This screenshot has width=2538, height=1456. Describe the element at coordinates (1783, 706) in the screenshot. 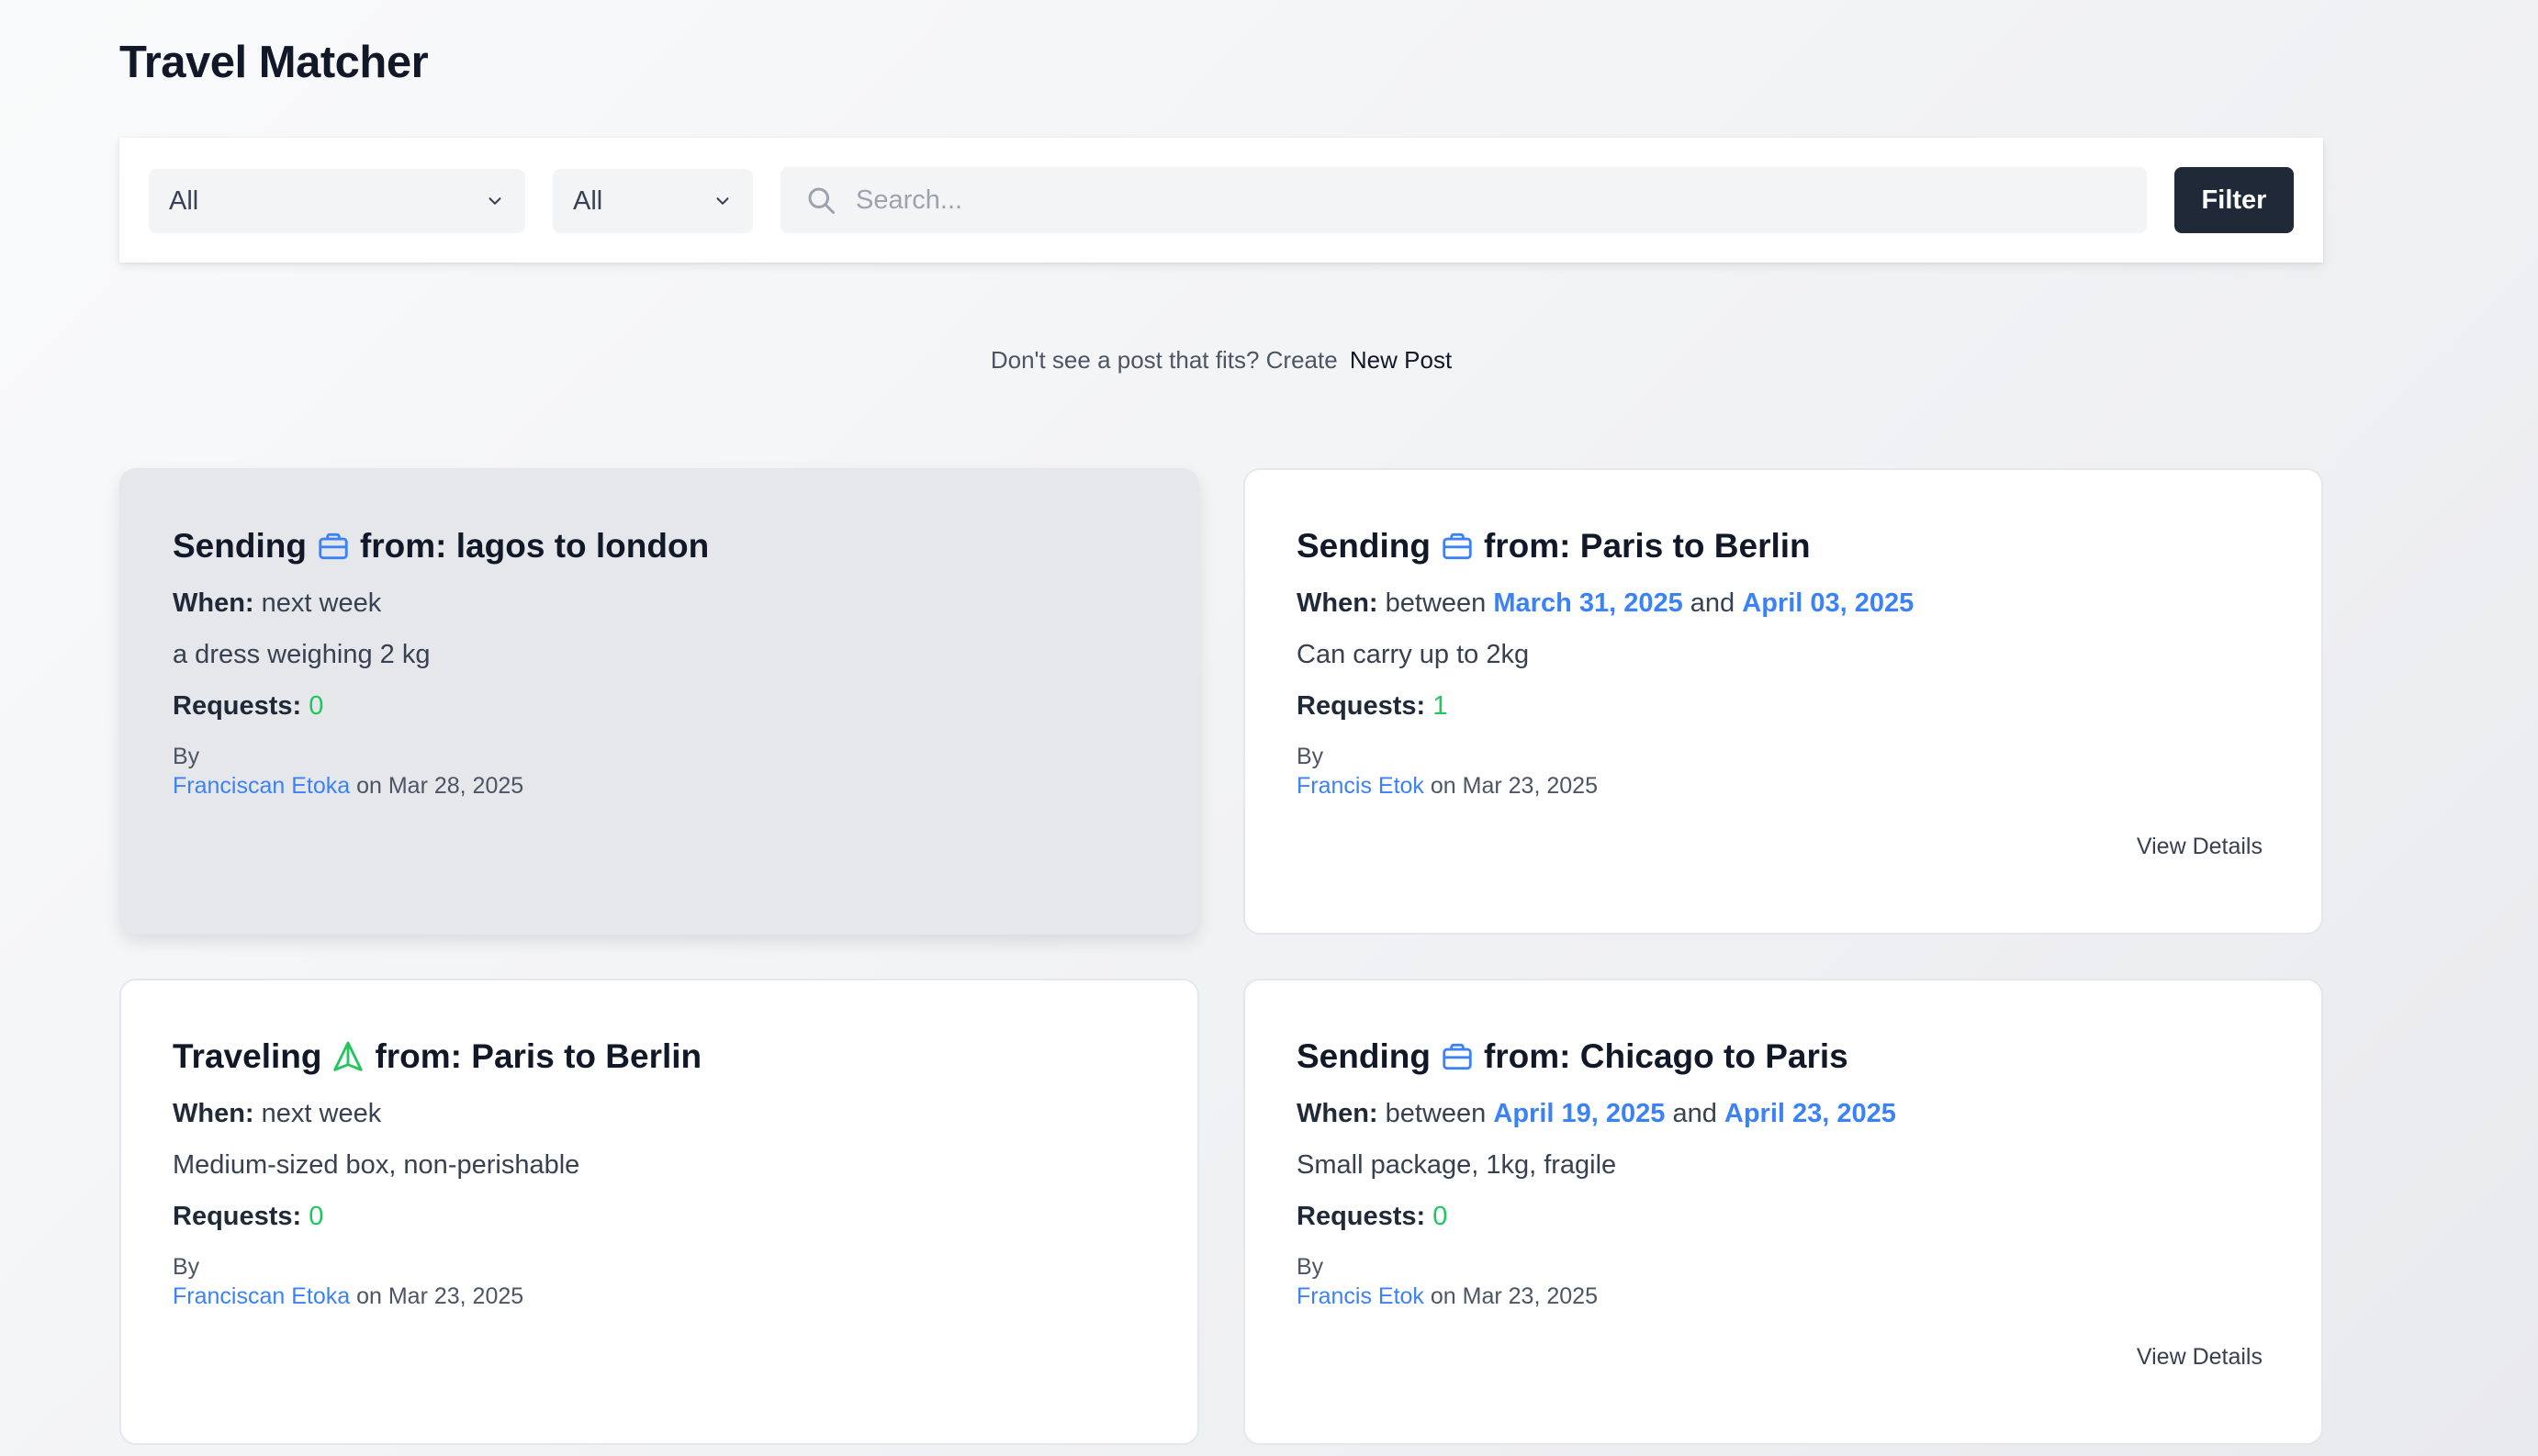

I see `requests-row: Requests: 1` at that location.